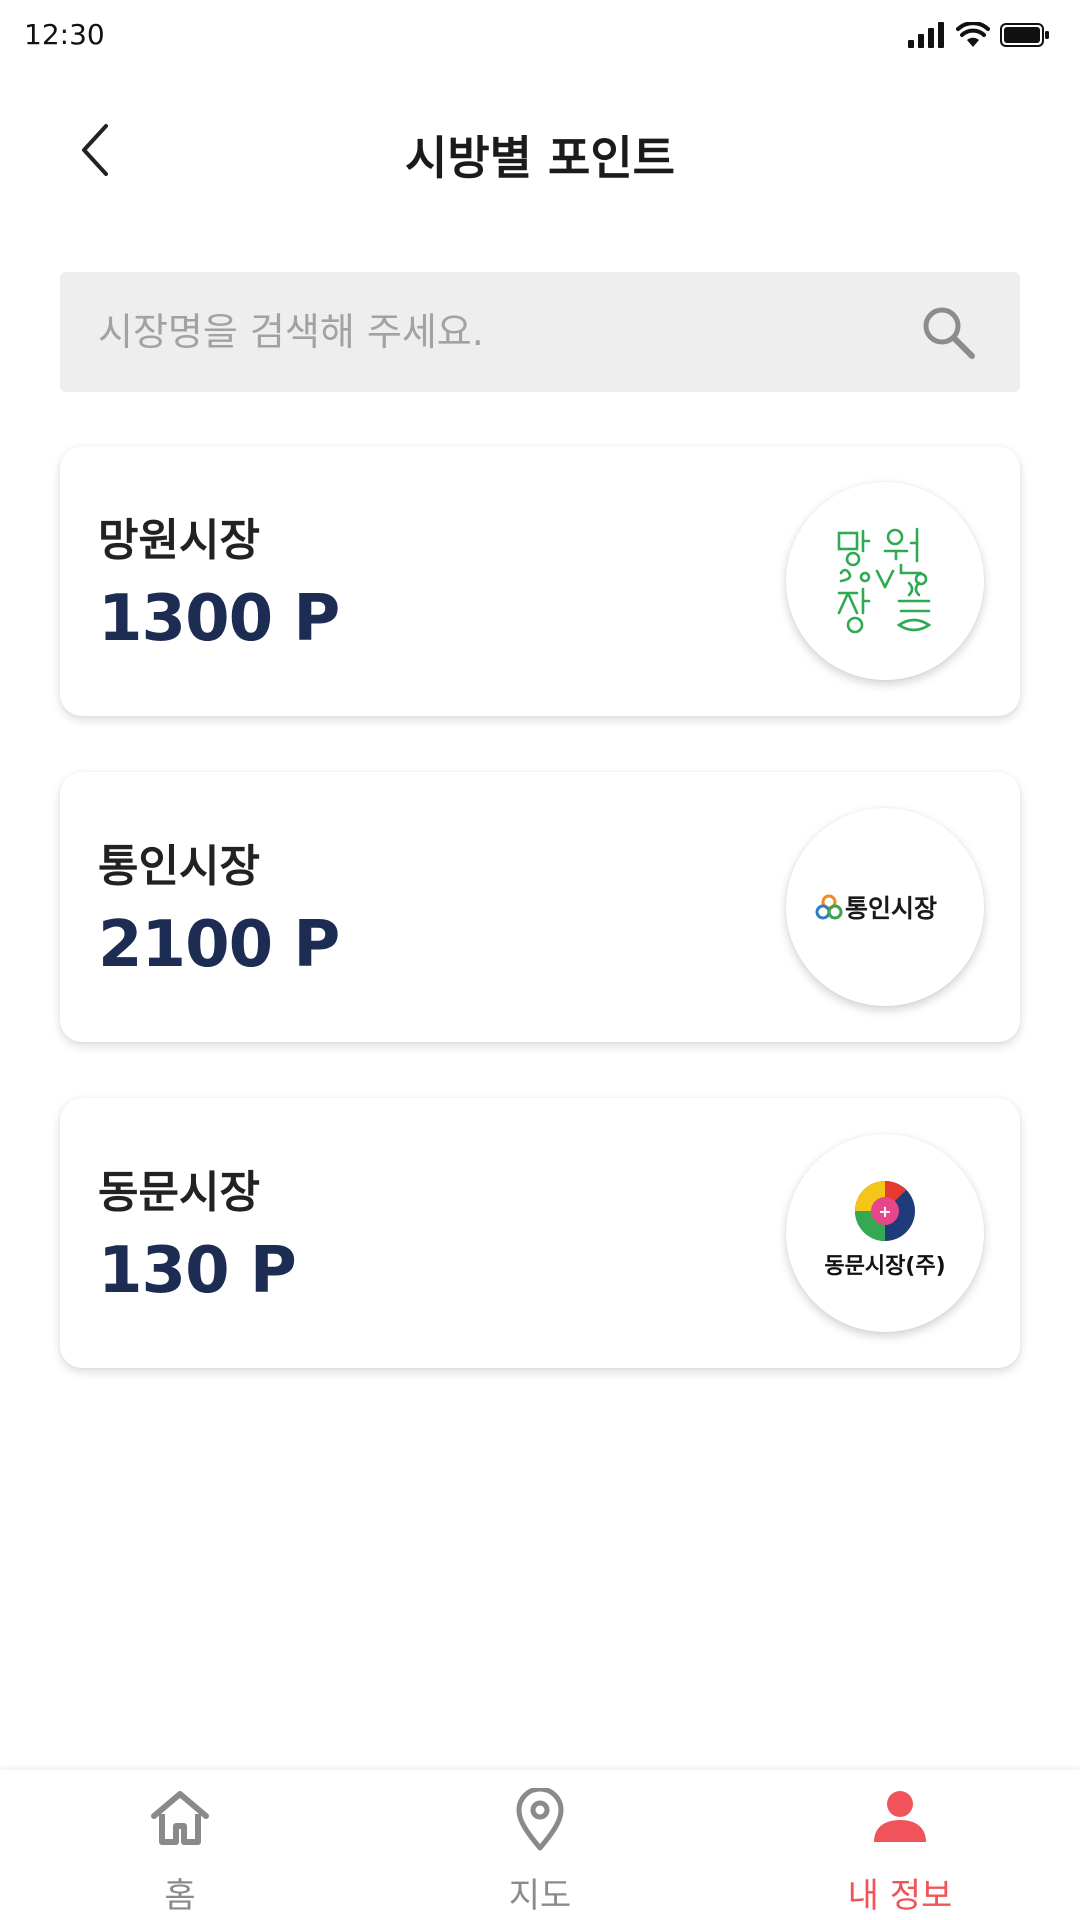 The height and width of the screenshot is (1920, 1080). Describe the element at coordinates (973, 34) in the screenshot. I see `wifi-icon` at that location.